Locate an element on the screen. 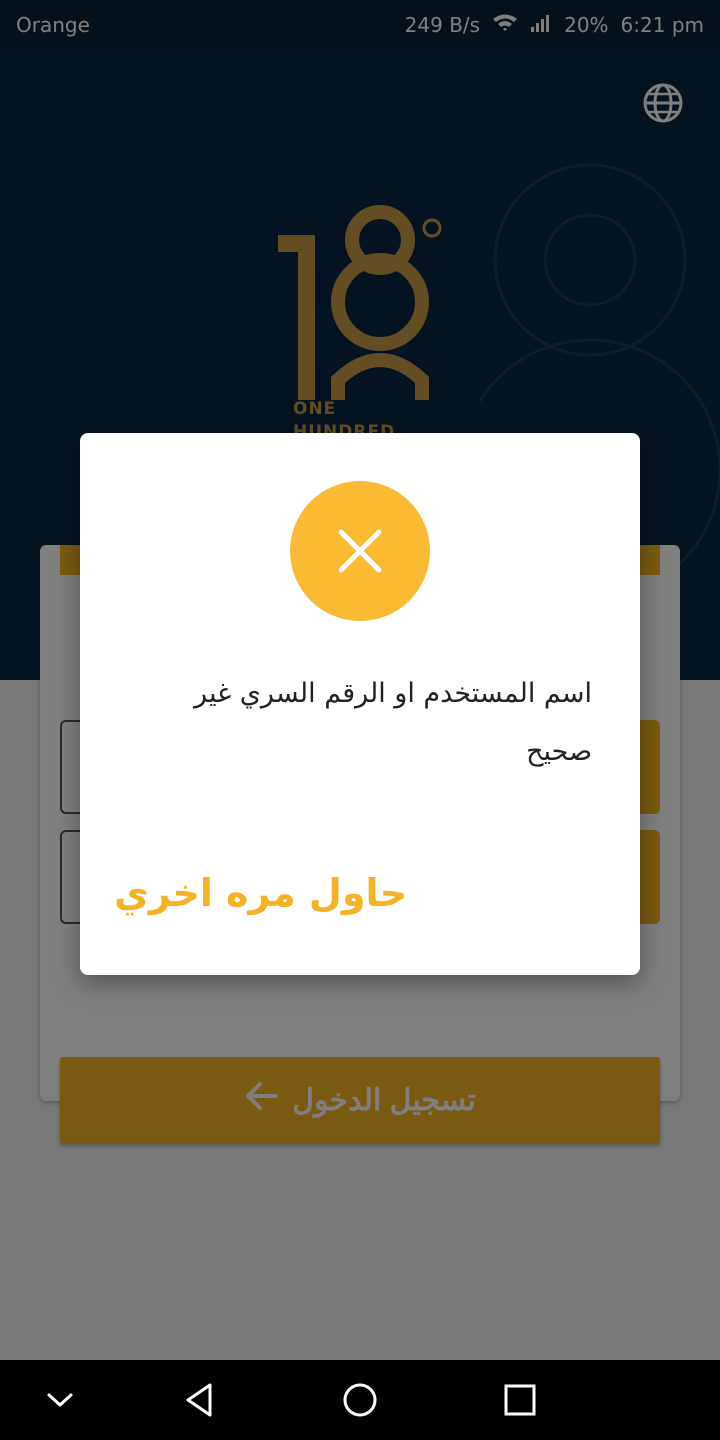 The width and height of the screenshot is (720, 1440). error-message: اسم المستخدم او الرقم السري غير صحيح is located at coordinates (393, 722).